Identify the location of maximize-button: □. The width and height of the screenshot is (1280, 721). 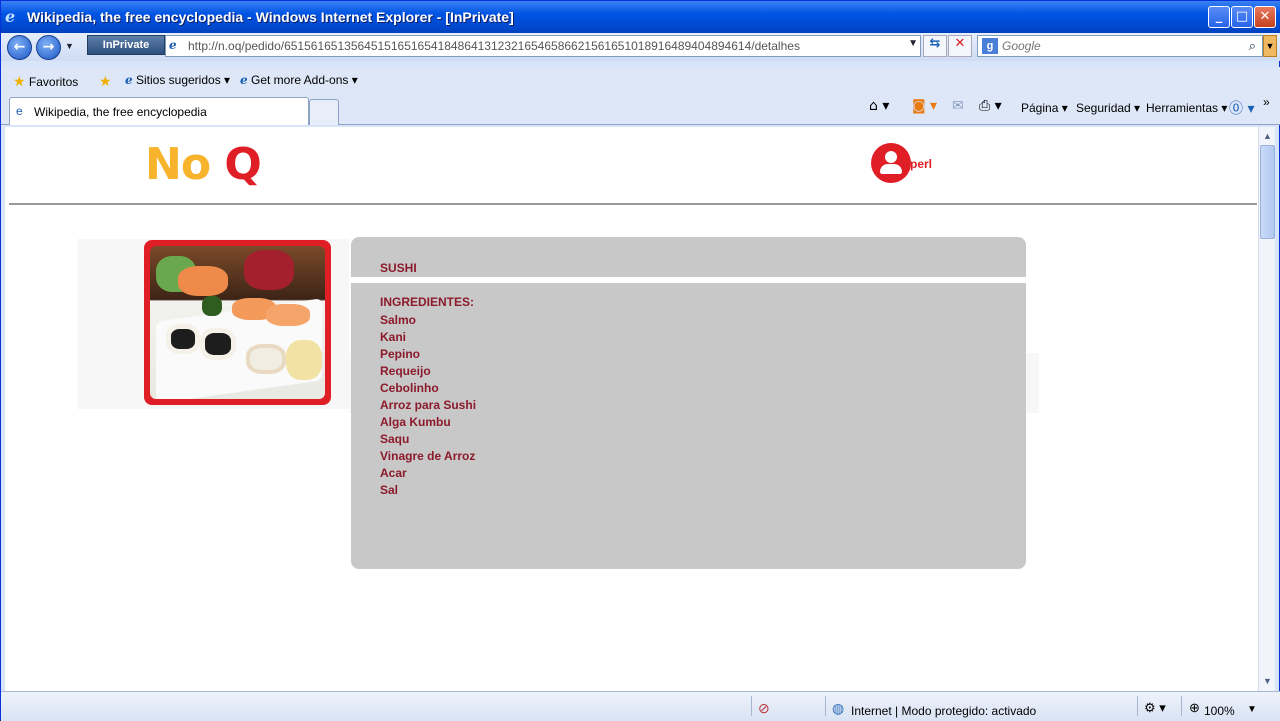
(1242, 17).